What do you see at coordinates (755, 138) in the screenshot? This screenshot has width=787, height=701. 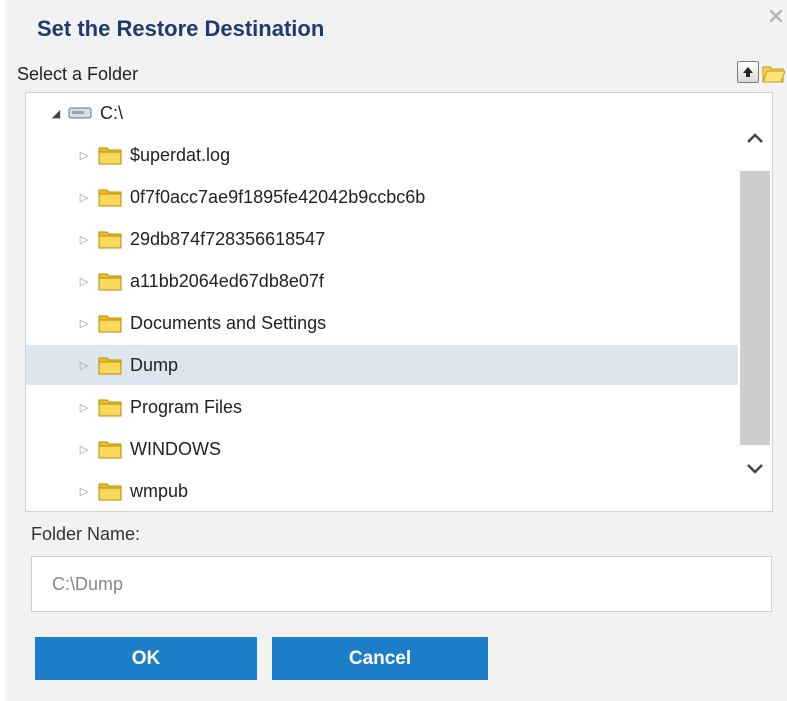 I see `scroll-up-icon` at bounding box center [755, 138].